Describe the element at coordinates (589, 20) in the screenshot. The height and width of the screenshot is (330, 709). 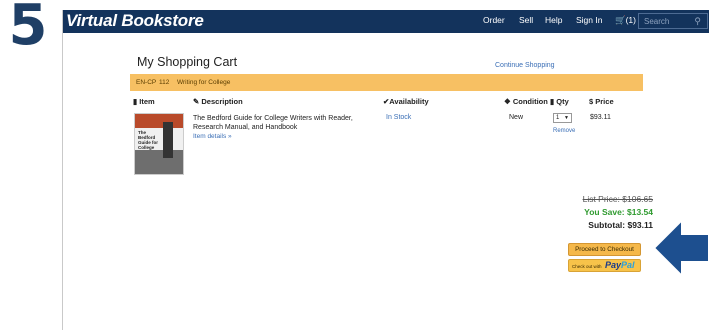
I see `nav-sign-in: Sign In` at that location.